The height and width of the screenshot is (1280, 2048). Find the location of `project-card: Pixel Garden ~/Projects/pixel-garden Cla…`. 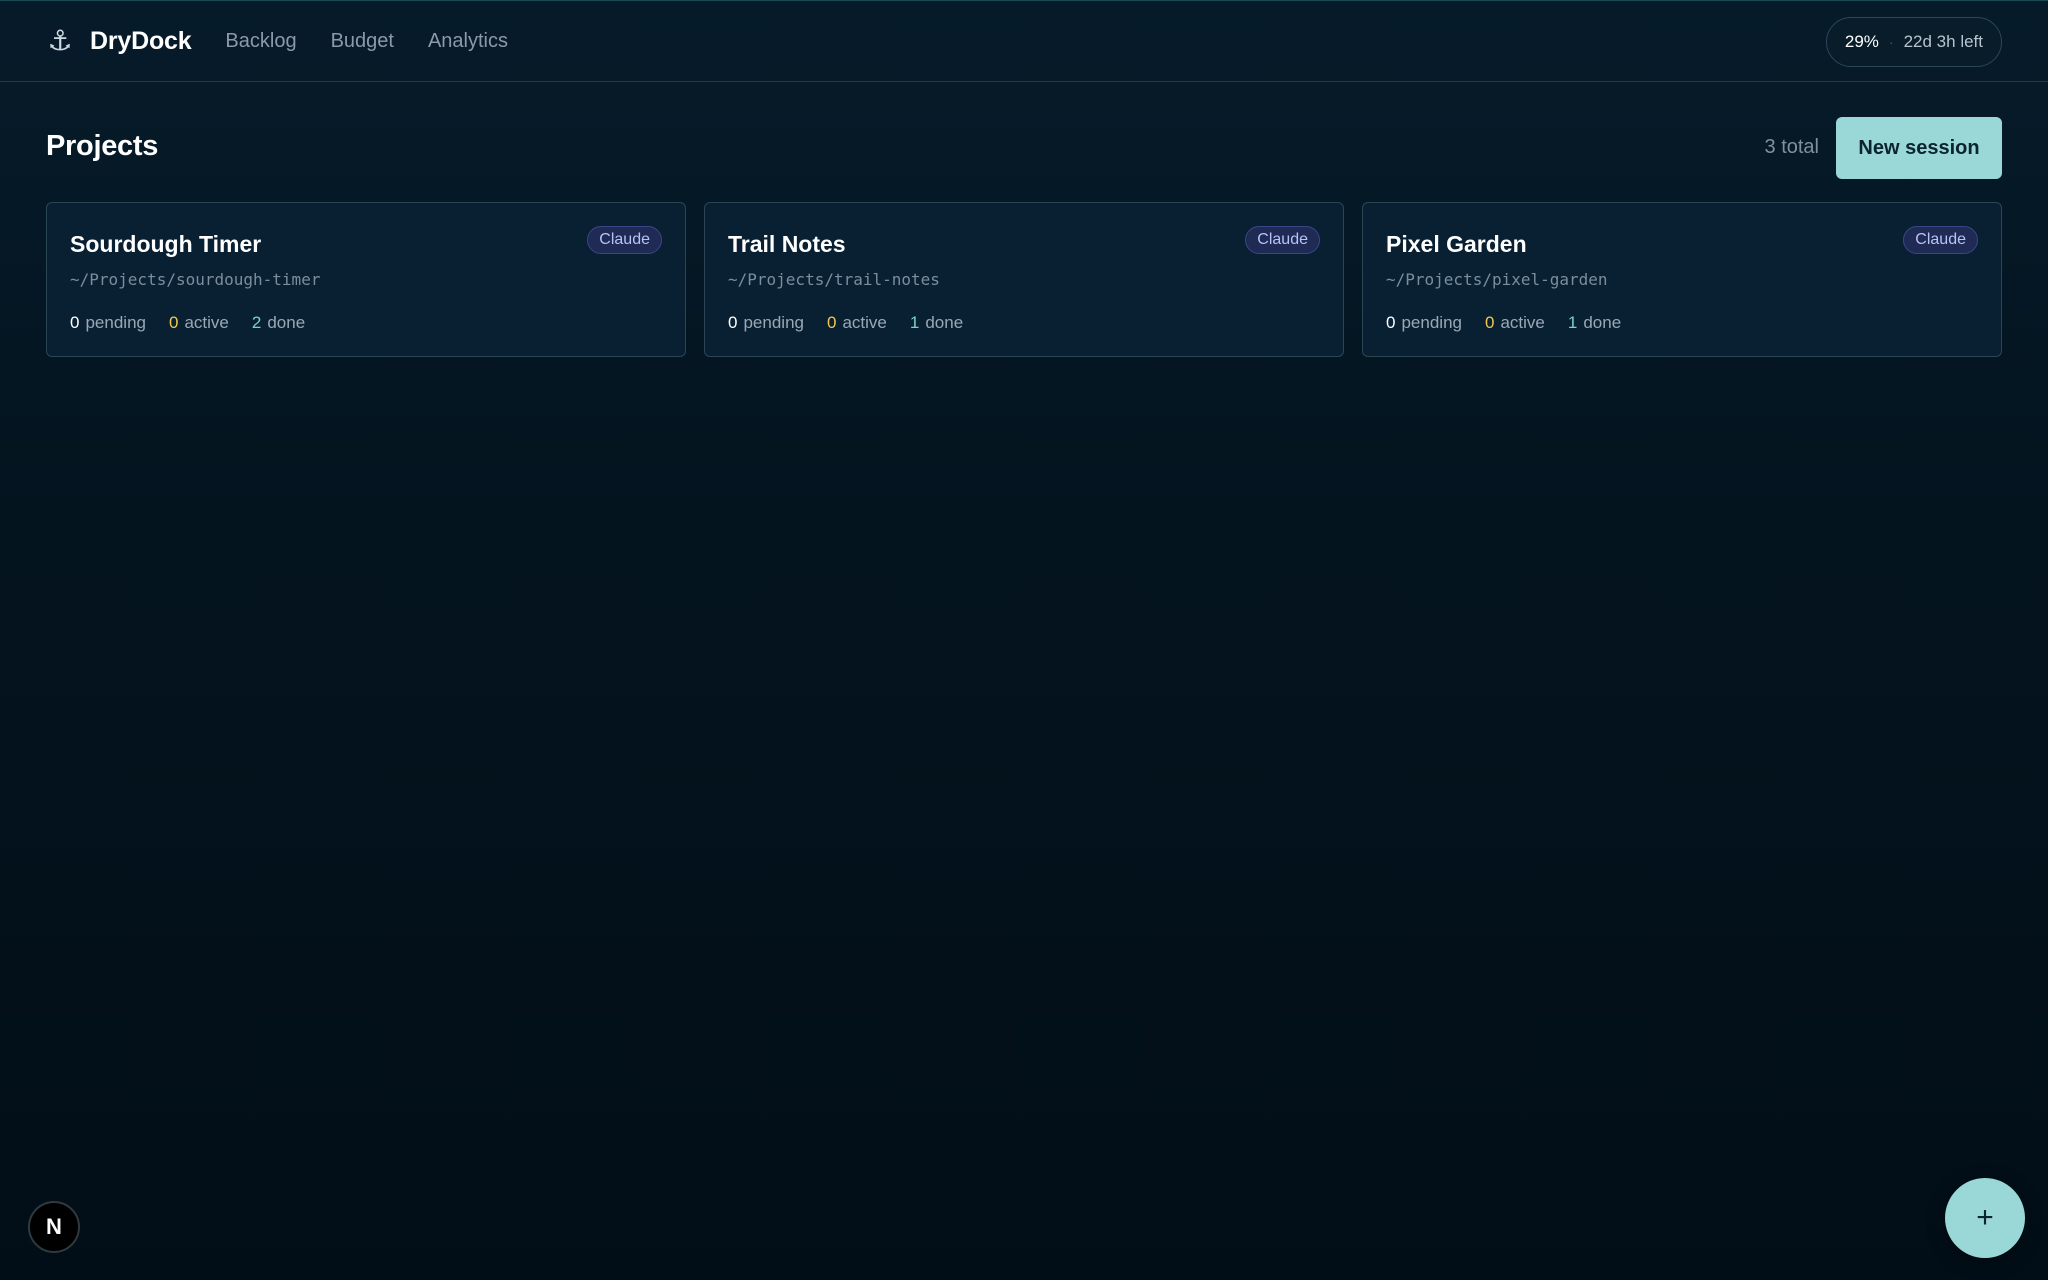

project-card: Pixel Garden ~/Projects/pixel-garden Cla… is located at coordinates (1682, 279).